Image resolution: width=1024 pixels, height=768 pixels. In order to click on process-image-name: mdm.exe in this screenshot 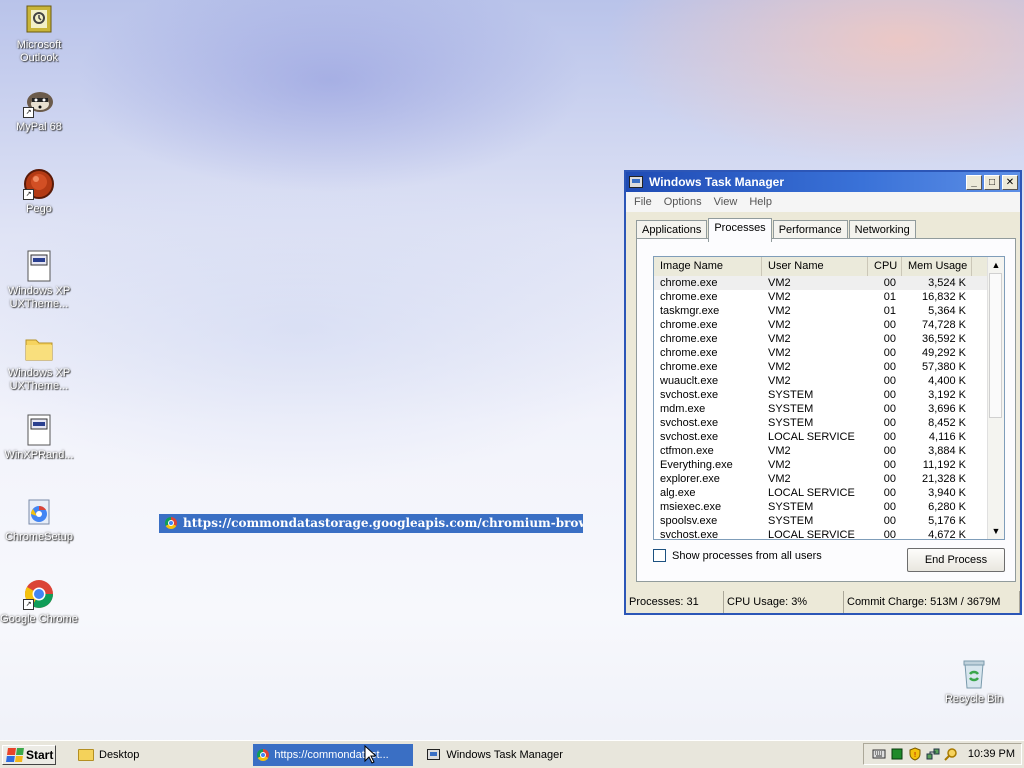, I will do `click(683, 409)`.